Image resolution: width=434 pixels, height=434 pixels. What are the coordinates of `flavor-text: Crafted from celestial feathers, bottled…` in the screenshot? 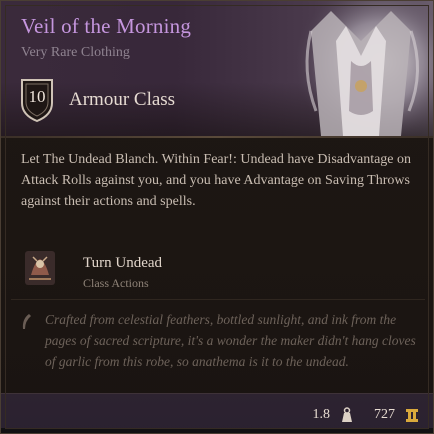 It's located at (230, 340).